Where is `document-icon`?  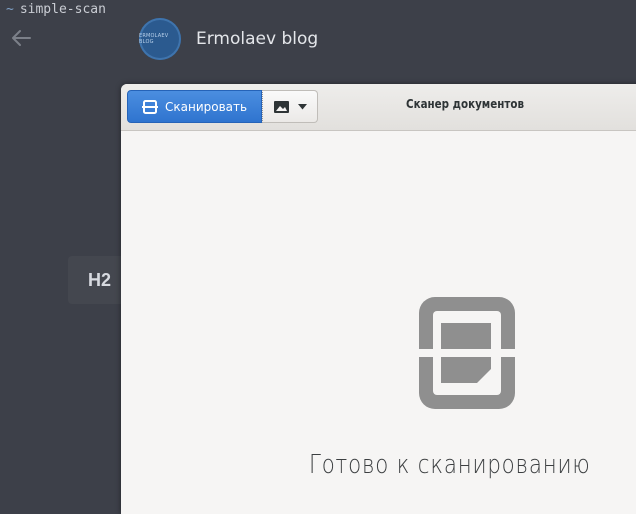 document-icon is located at coordinates (467, 353).